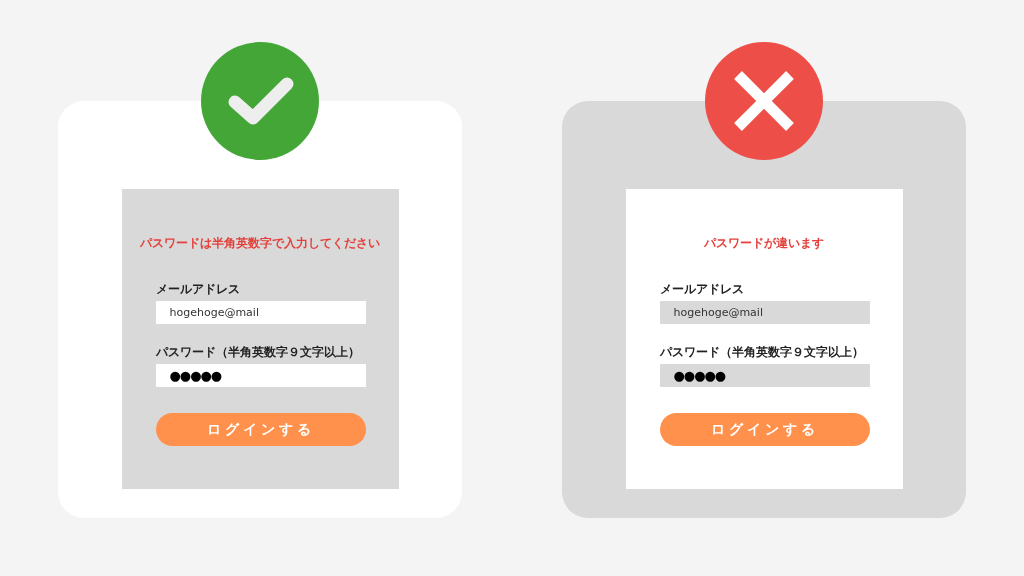  Describe the element at coordinates (260, 243) in the screenshot. I see `error-message: パスワードは半角英数字で入力してください` at that location.